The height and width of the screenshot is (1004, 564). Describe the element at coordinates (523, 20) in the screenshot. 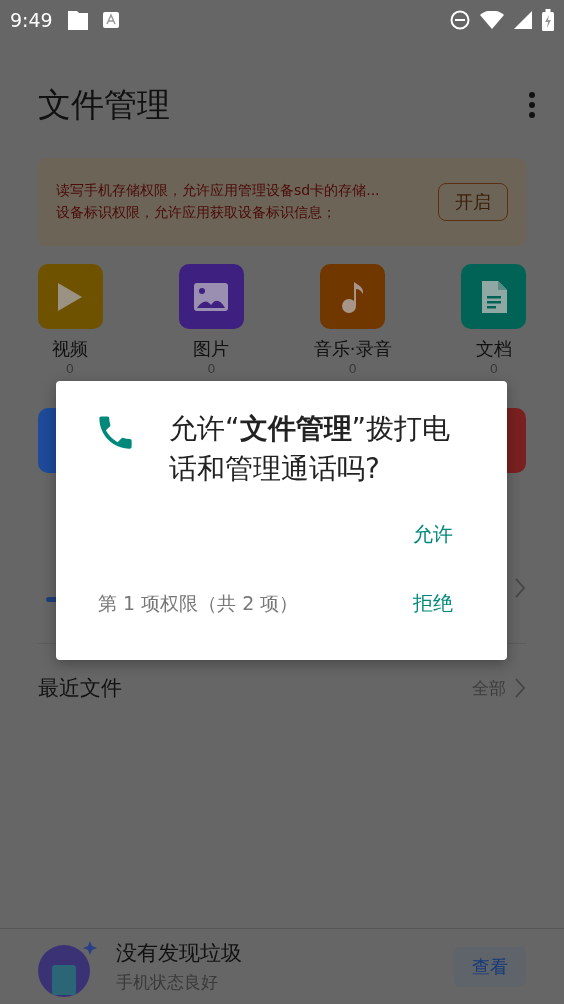

I see `signal-icon` at that location.